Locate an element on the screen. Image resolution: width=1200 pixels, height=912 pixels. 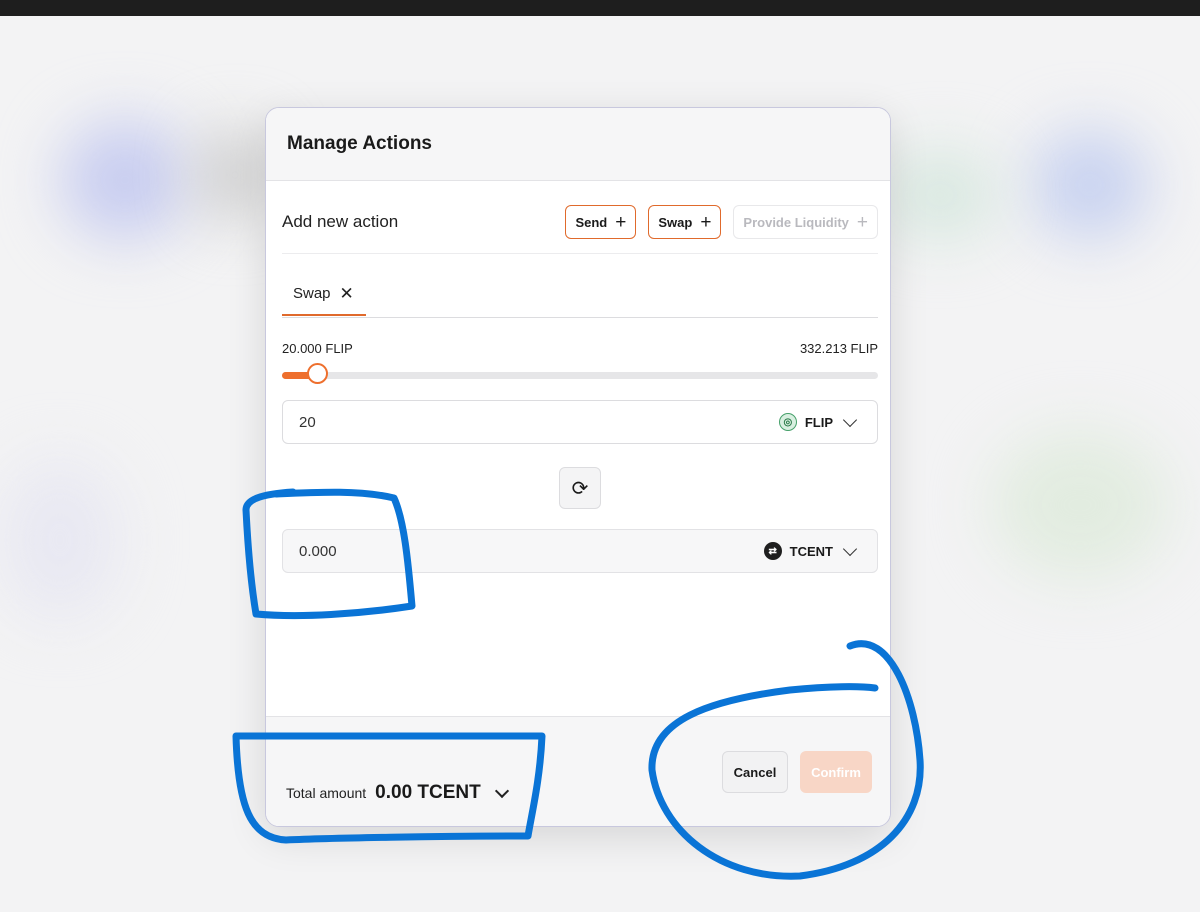
action-buttons: Send + Swap + Provide Liquidity + is located at coordinates (721, 222).